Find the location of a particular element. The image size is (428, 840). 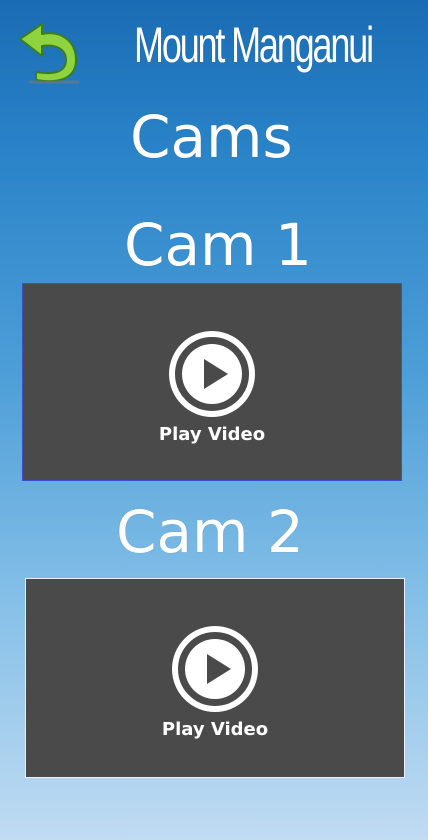

back-button is located at coordinates (50, 55).